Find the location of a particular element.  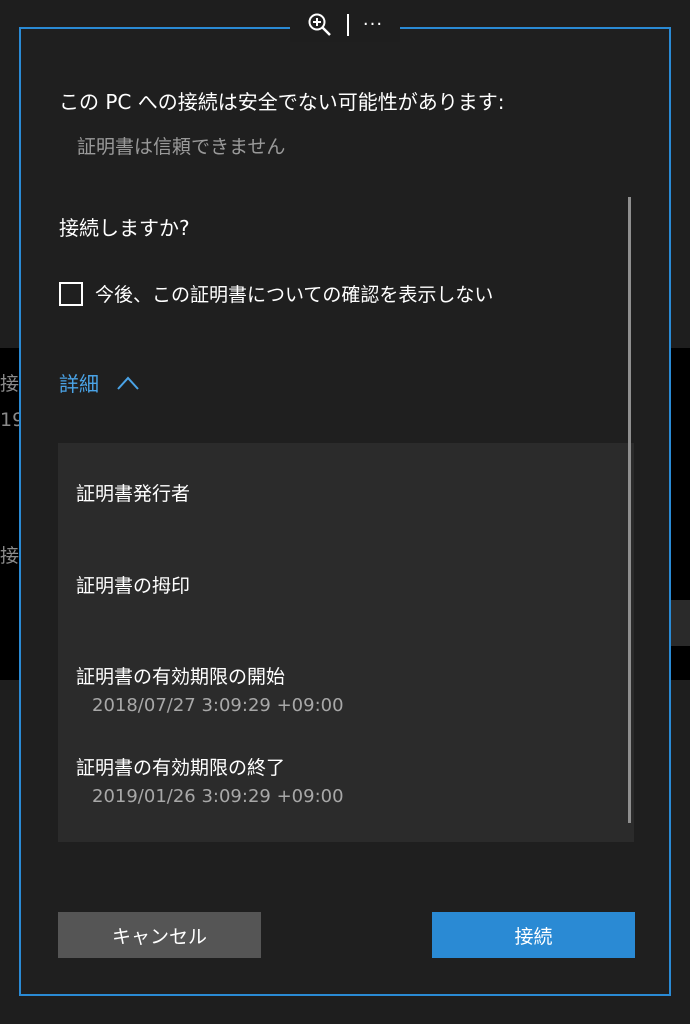

dont-ask-again-checkbox-row: 今後、この証明書についての確認を表示しない is located at coordinates (276, 293).